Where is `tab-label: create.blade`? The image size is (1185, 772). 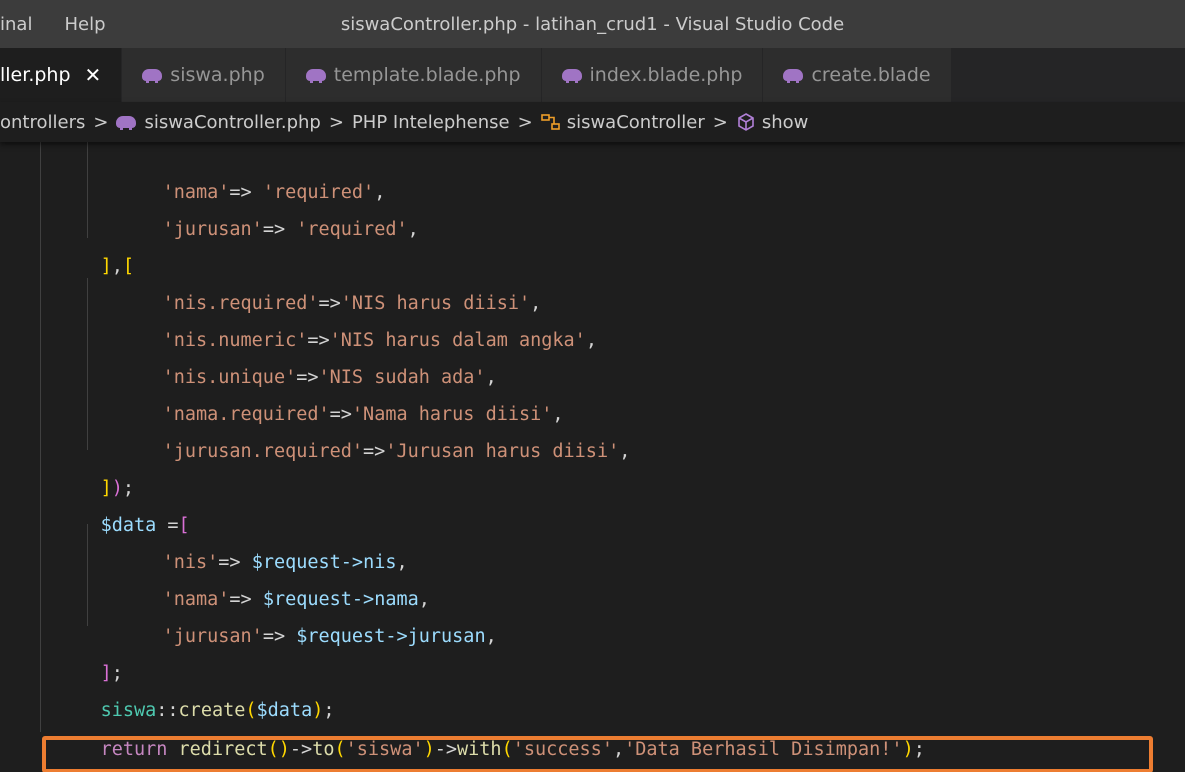
tab-label: create.blade is located at coordinates (871, 75).